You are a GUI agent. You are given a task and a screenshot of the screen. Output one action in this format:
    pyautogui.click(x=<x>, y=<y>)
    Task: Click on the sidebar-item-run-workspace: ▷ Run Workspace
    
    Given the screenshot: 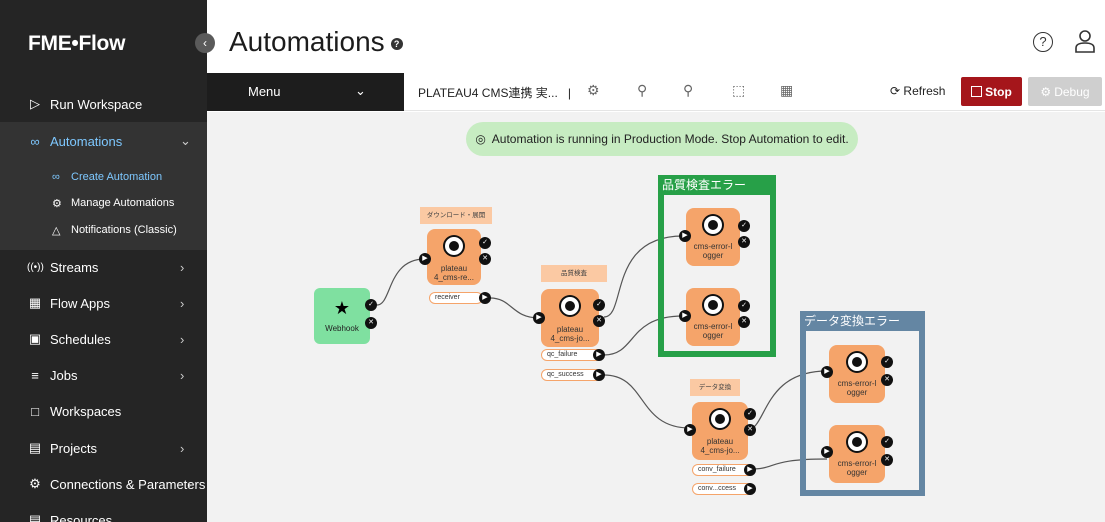 What is the action you would take?
    pyautogui.click(x=103, y=104)
    